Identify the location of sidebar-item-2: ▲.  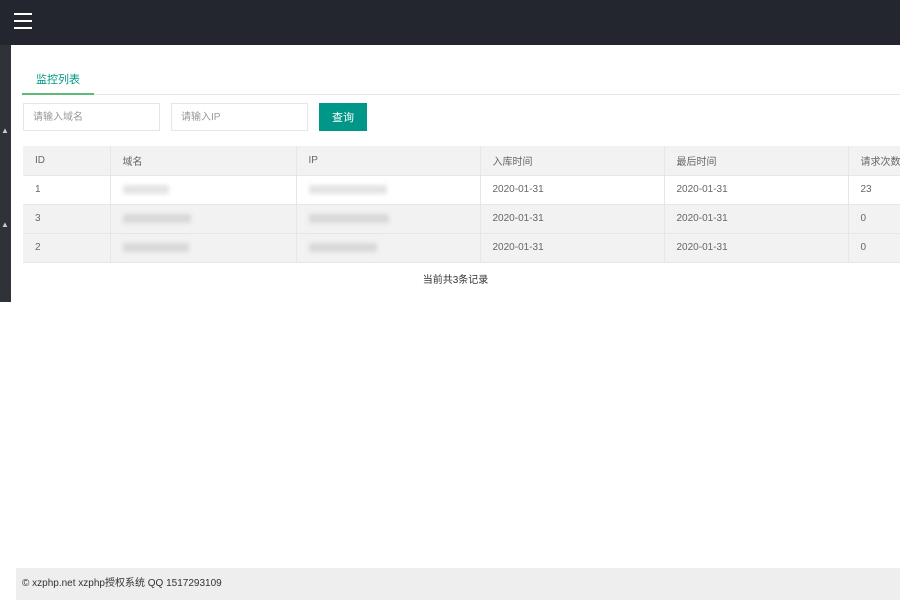
(5, 226).